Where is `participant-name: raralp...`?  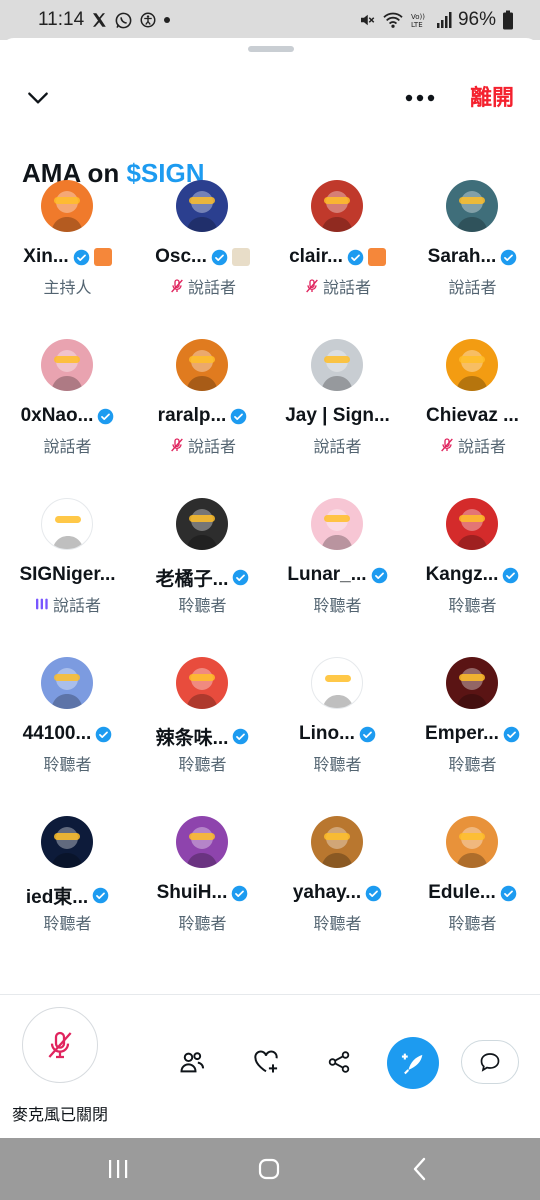 participant-name: raralp... is located at coordinates (192, 415).